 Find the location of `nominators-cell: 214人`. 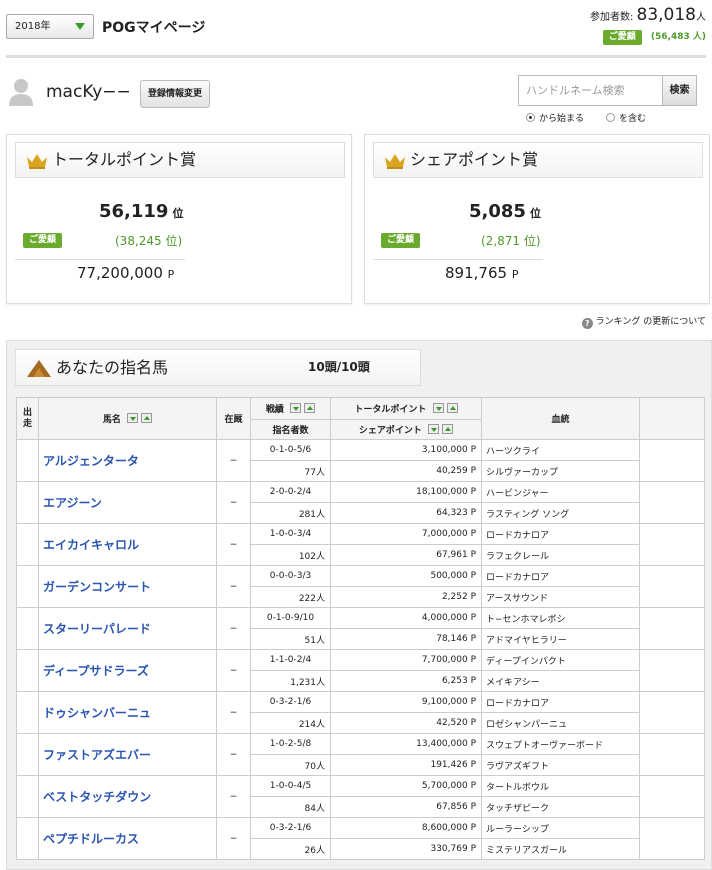

nominators-cell: 214人 is located at coordinates (290, 723).